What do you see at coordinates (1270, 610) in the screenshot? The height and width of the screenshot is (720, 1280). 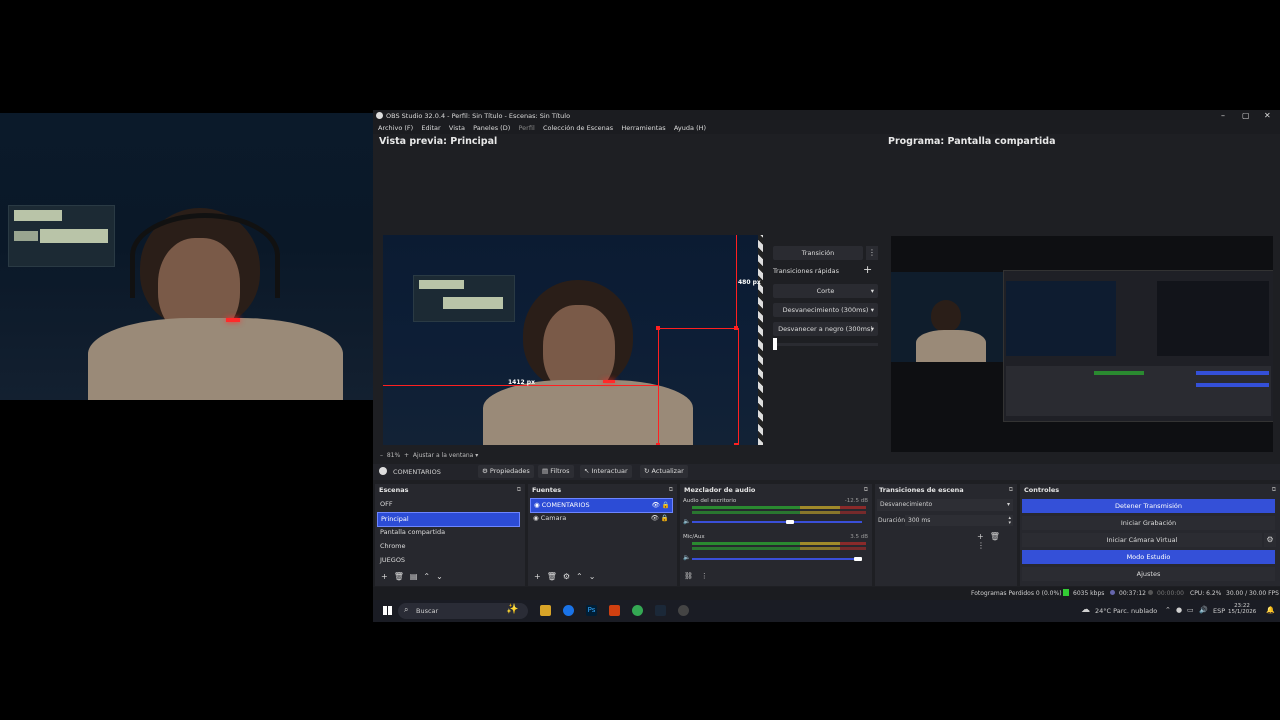 I see `notification-bell-icon: 🔔` at bounding box center [1270, 610].